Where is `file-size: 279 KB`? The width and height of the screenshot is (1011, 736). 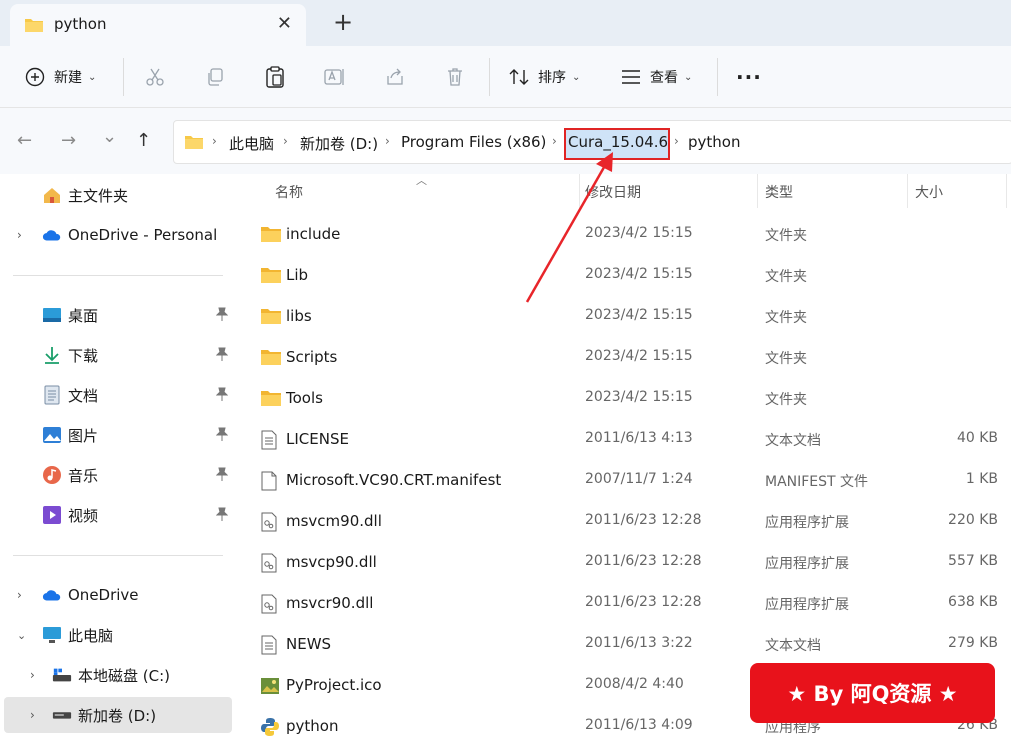 file-size: 279 KB is located at coordinates (973, 643).